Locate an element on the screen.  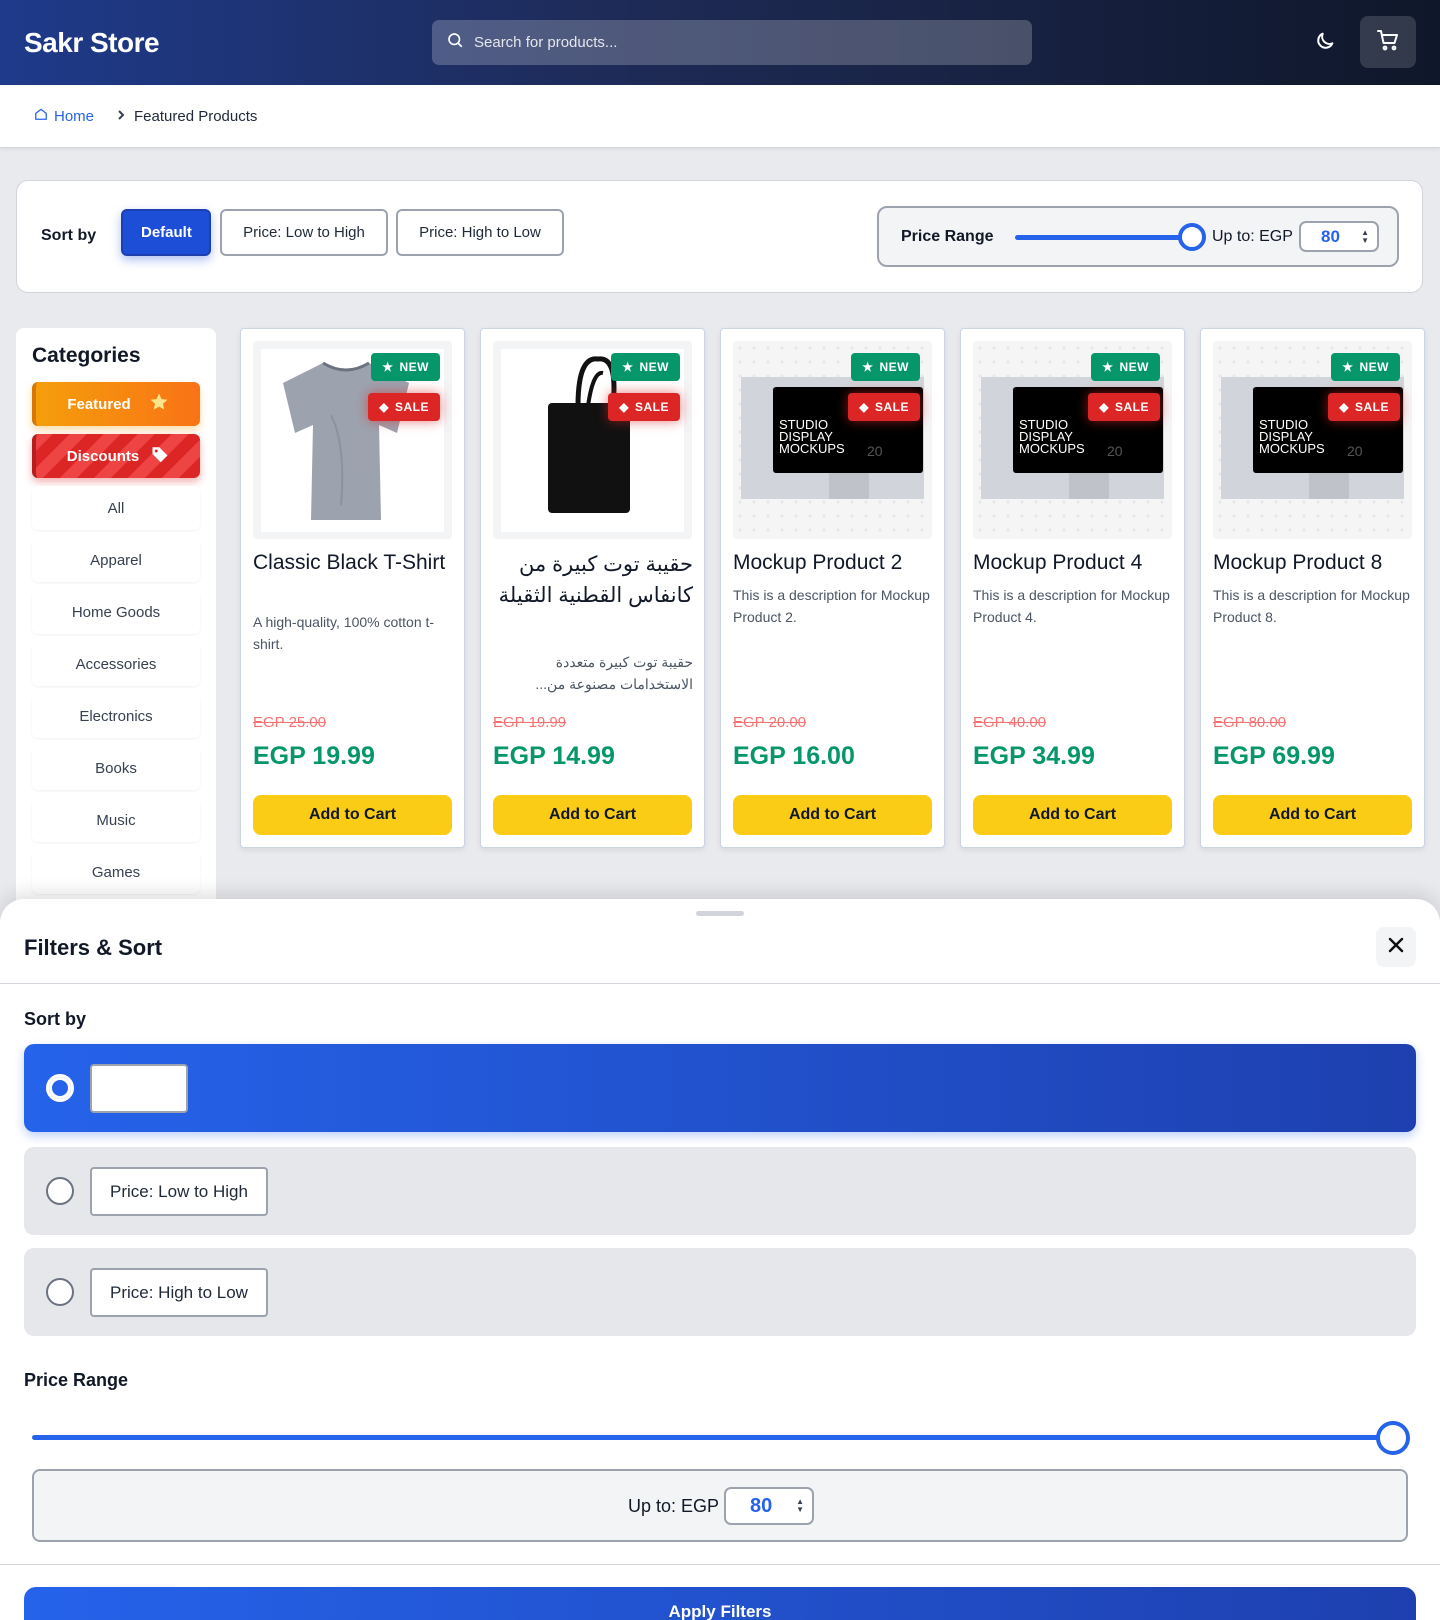
sort-option-low-high: Price: Low to High is located at coordinates (720, 1191).